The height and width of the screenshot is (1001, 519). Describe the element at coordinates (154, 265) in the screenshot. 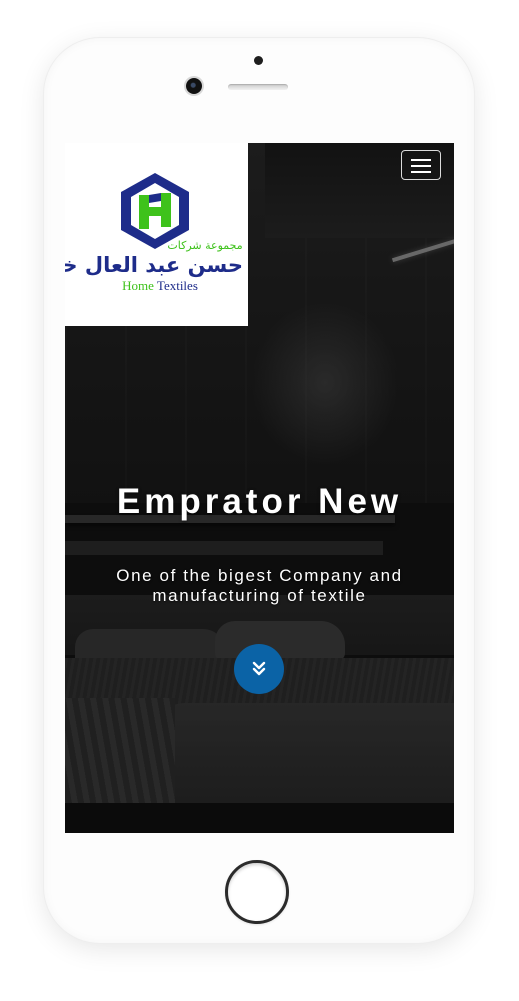

I see `logo-arabic-name: حسن عبد العال خاطر` at that location.